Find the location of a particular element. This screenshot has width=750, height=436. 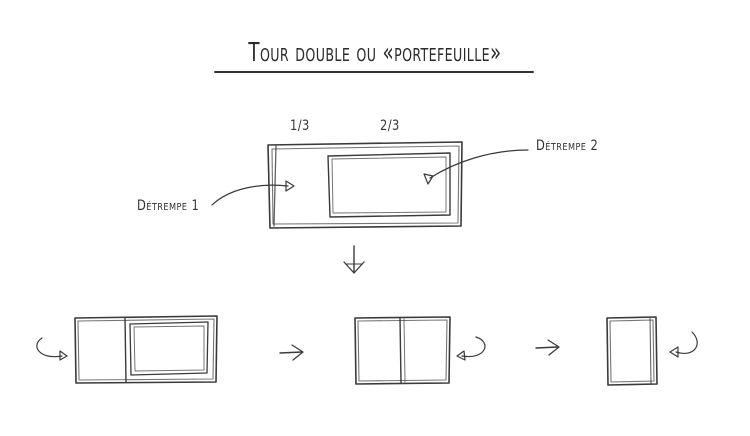

top-pastry is located at coordinates (365, 185).